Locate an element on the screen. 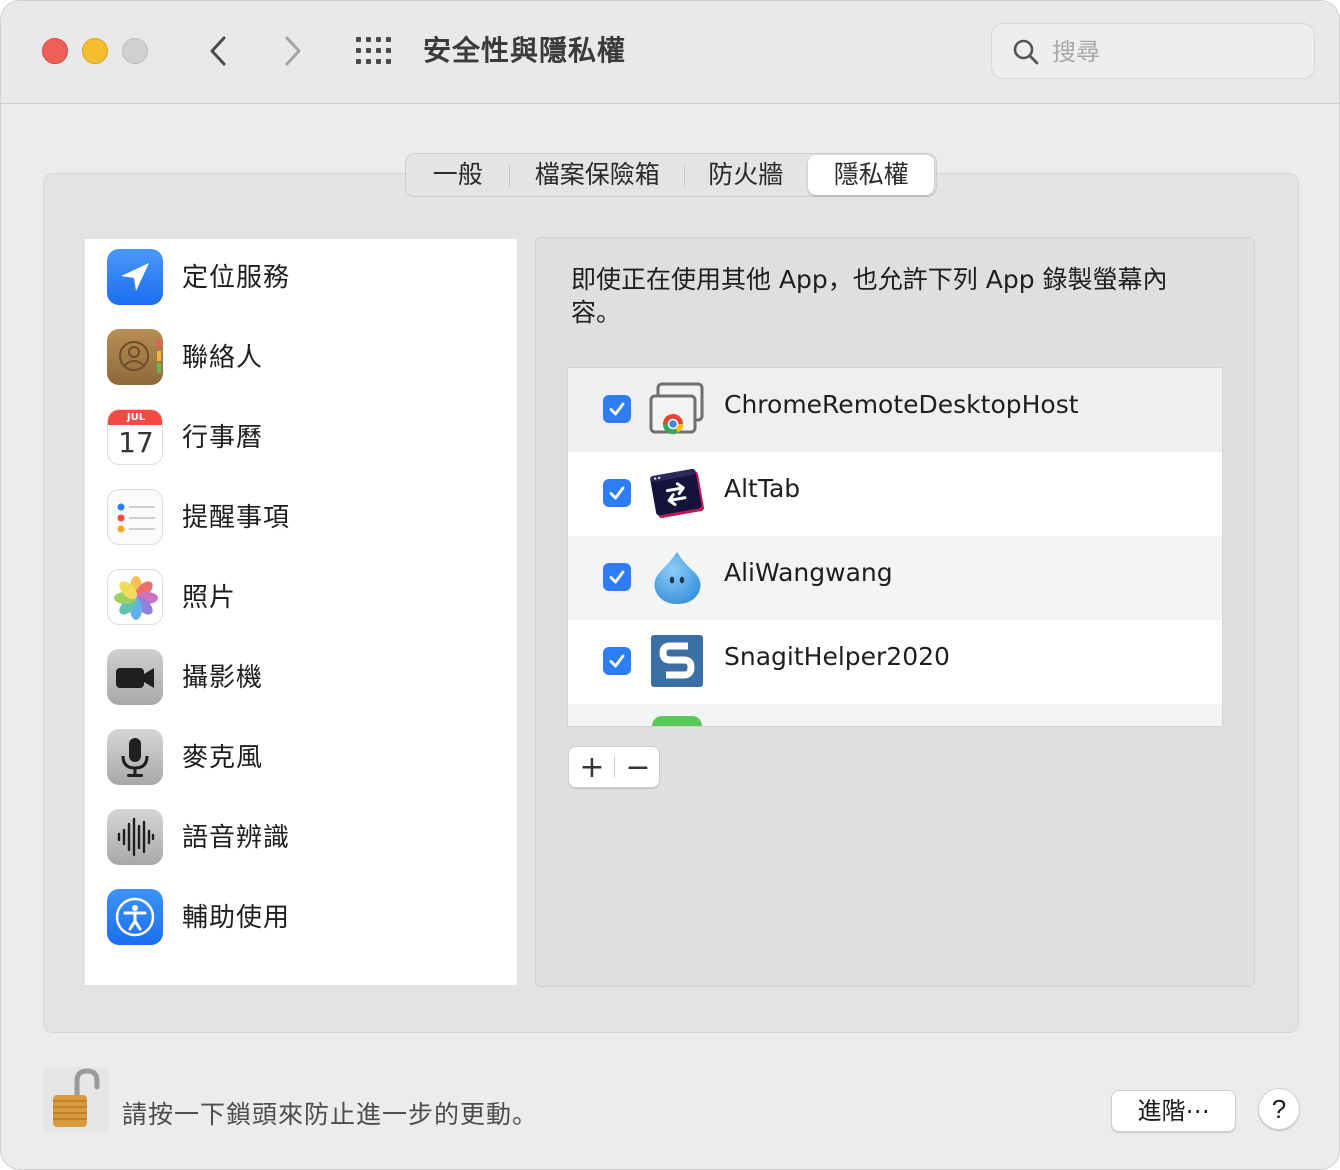 The height and width of the screenshot is (1170, 1340). search-input is located at coordinates (1177, 52).